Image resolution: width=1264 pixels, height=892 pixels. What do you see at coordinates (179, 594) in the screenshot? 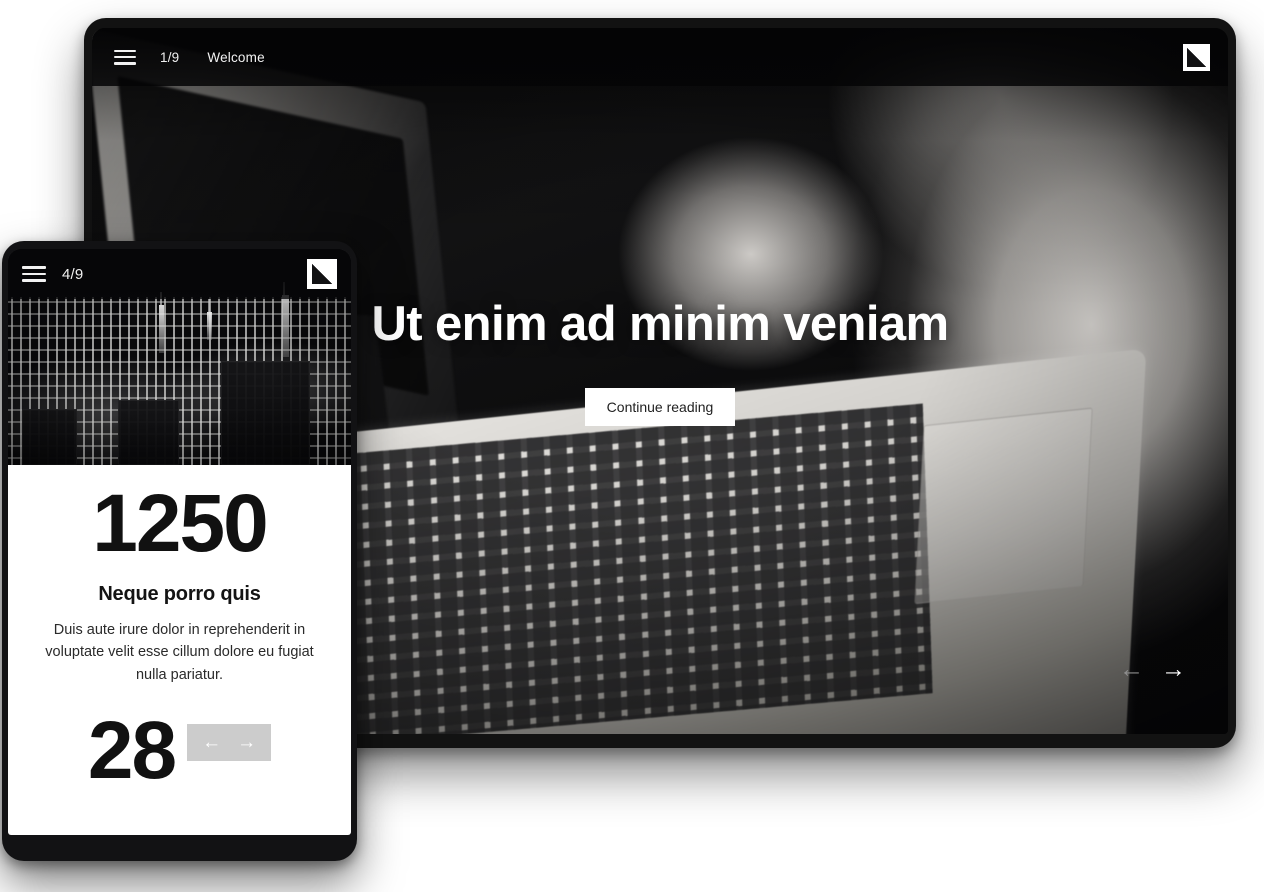
I see `stat-heading: Neque porro quis` at bounding box center [179, 594].